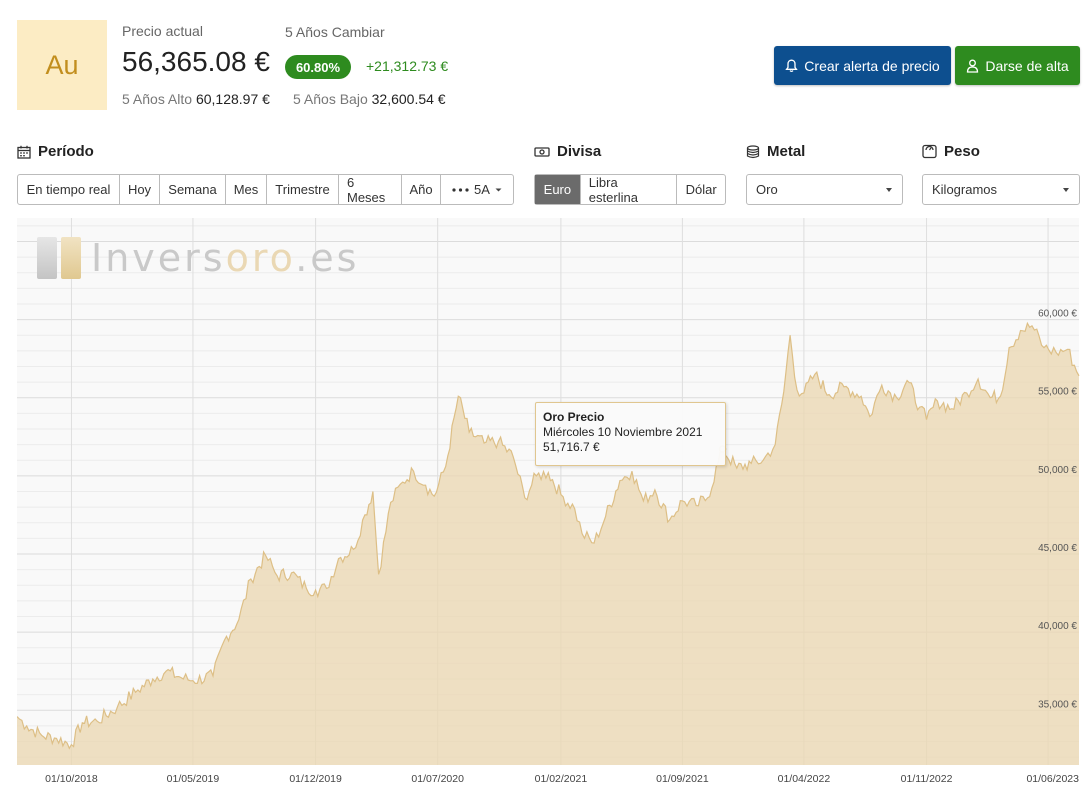 This screenshot has width=1085, height=793. I want to click on period-title-text: Período, so click(66, 151).